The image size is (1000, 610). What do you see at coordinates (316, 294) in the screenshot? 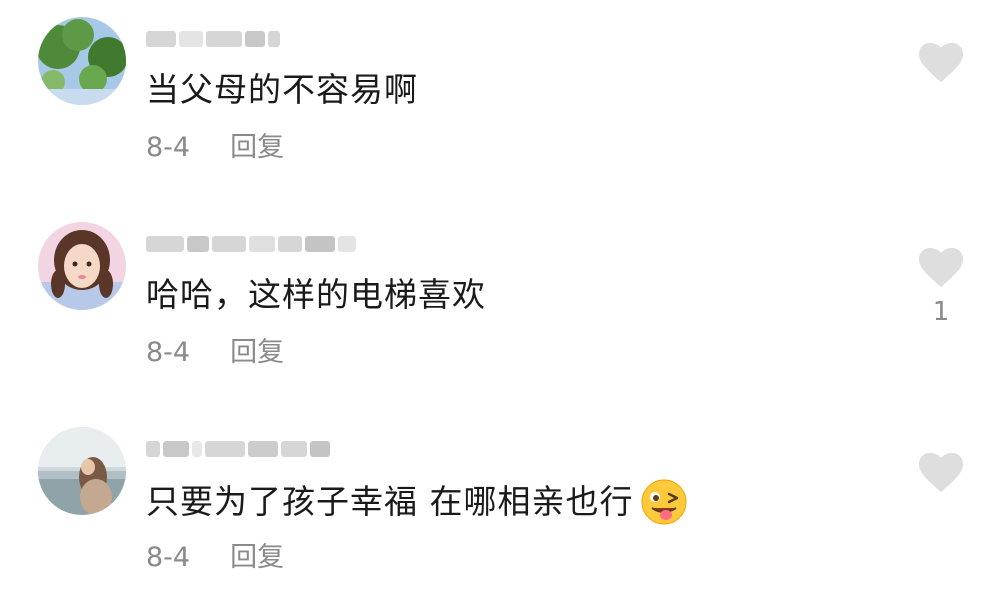
I see `comment-text: 哈哈，这样的电梯喜欢` at bounding box center [316, 294].